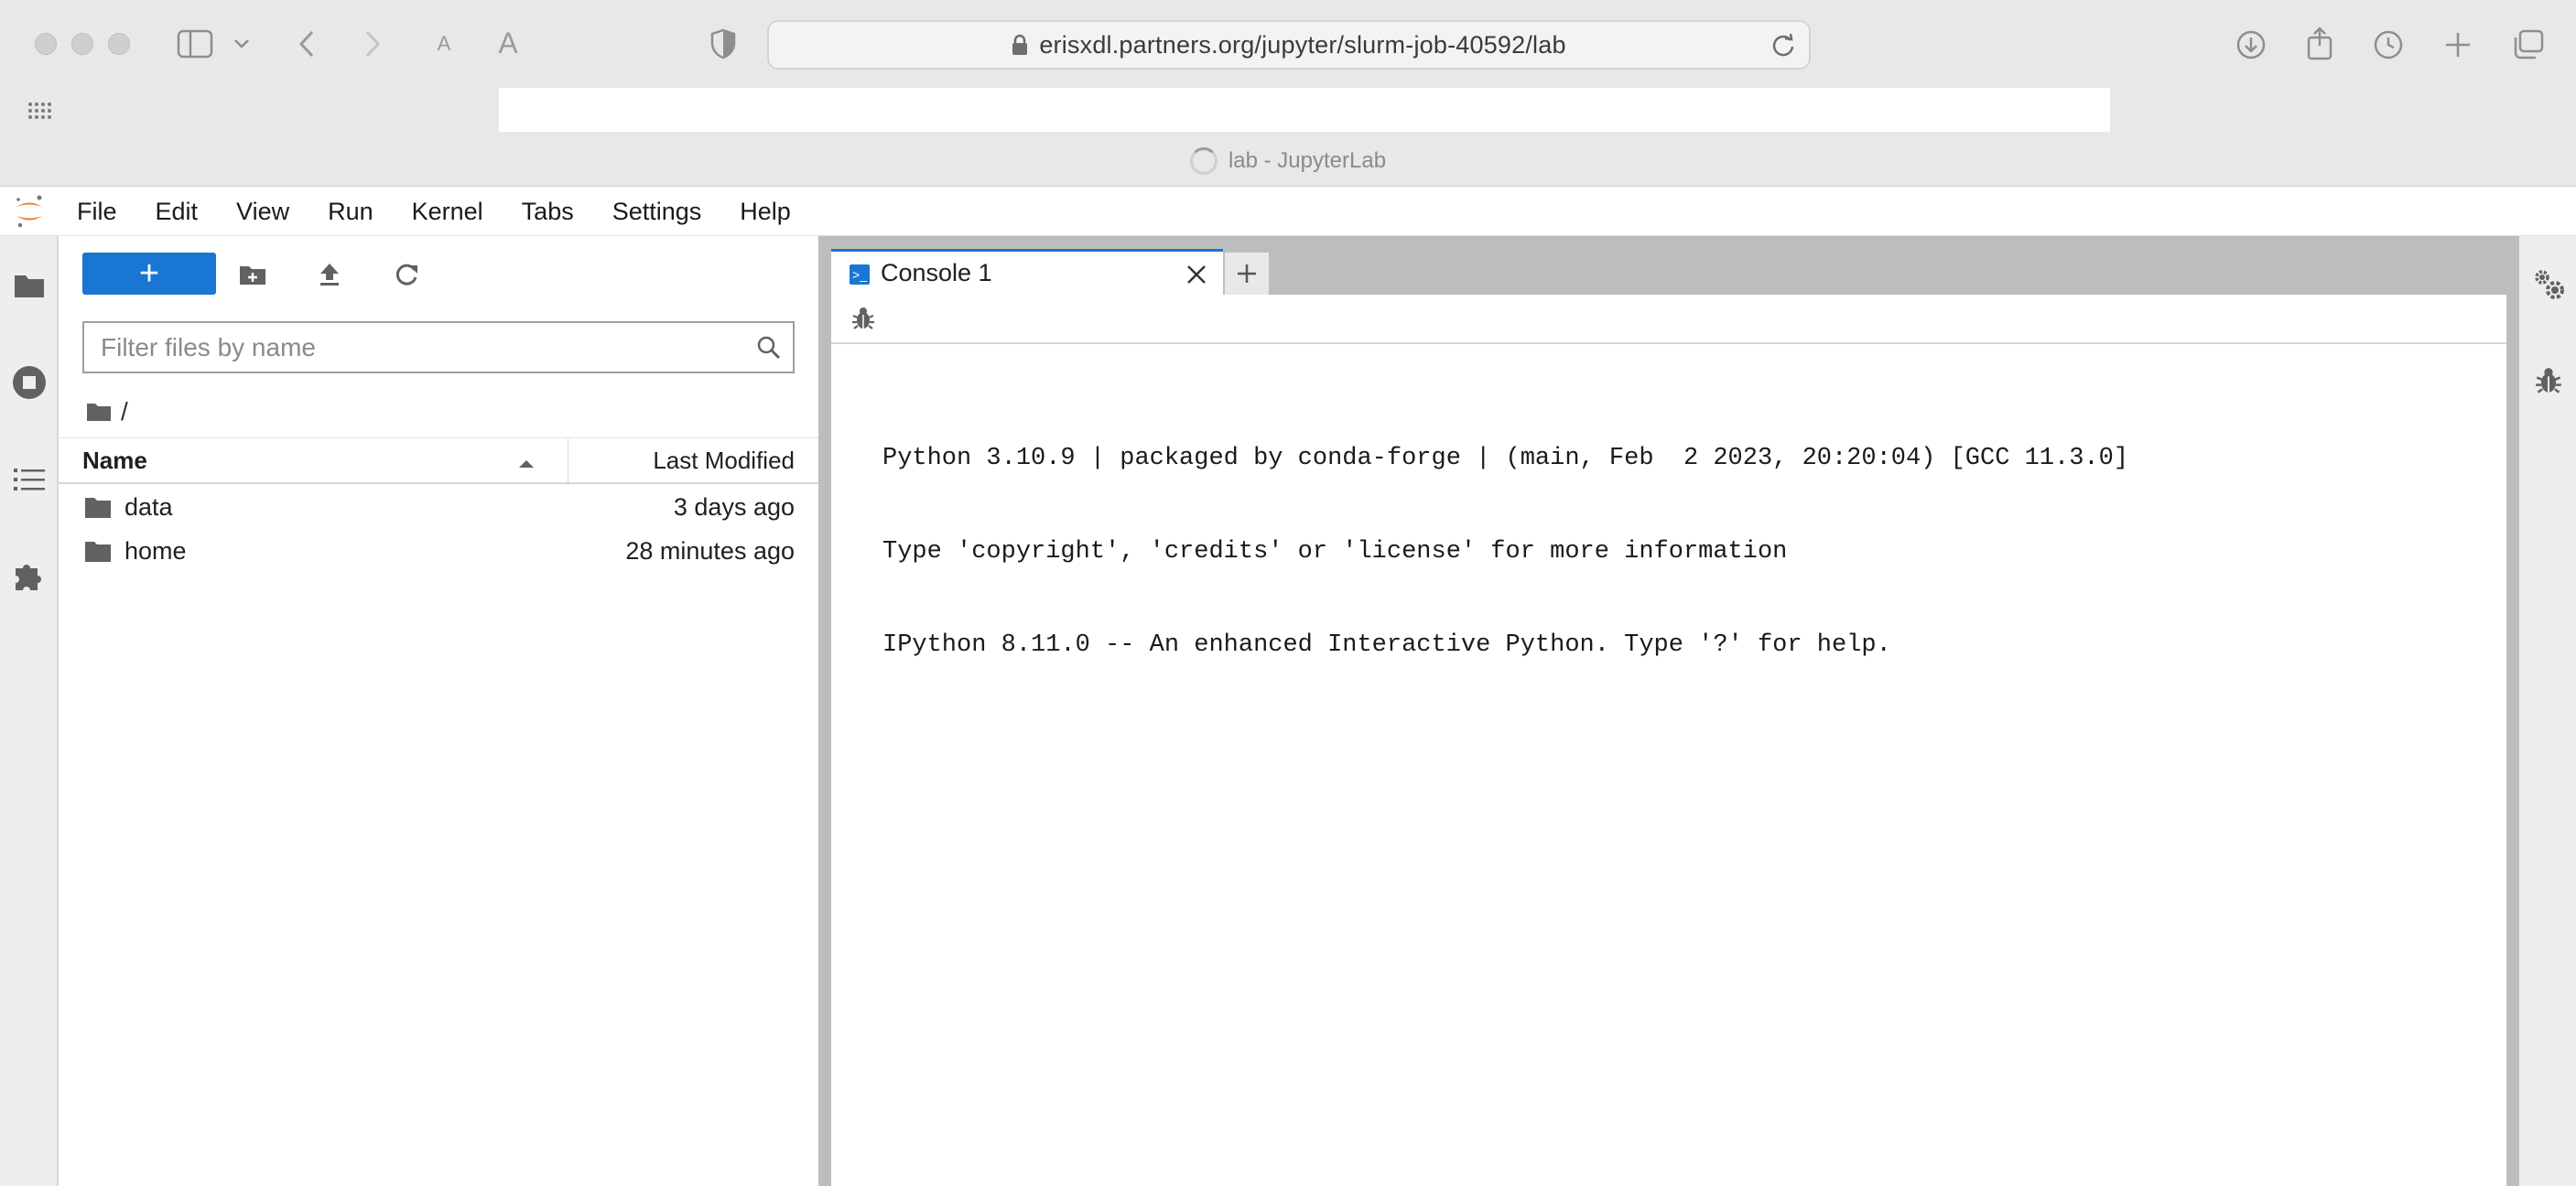 This screenshot has height=1186, width=2576. I want to click on filter-files-input, so click(415, 347).